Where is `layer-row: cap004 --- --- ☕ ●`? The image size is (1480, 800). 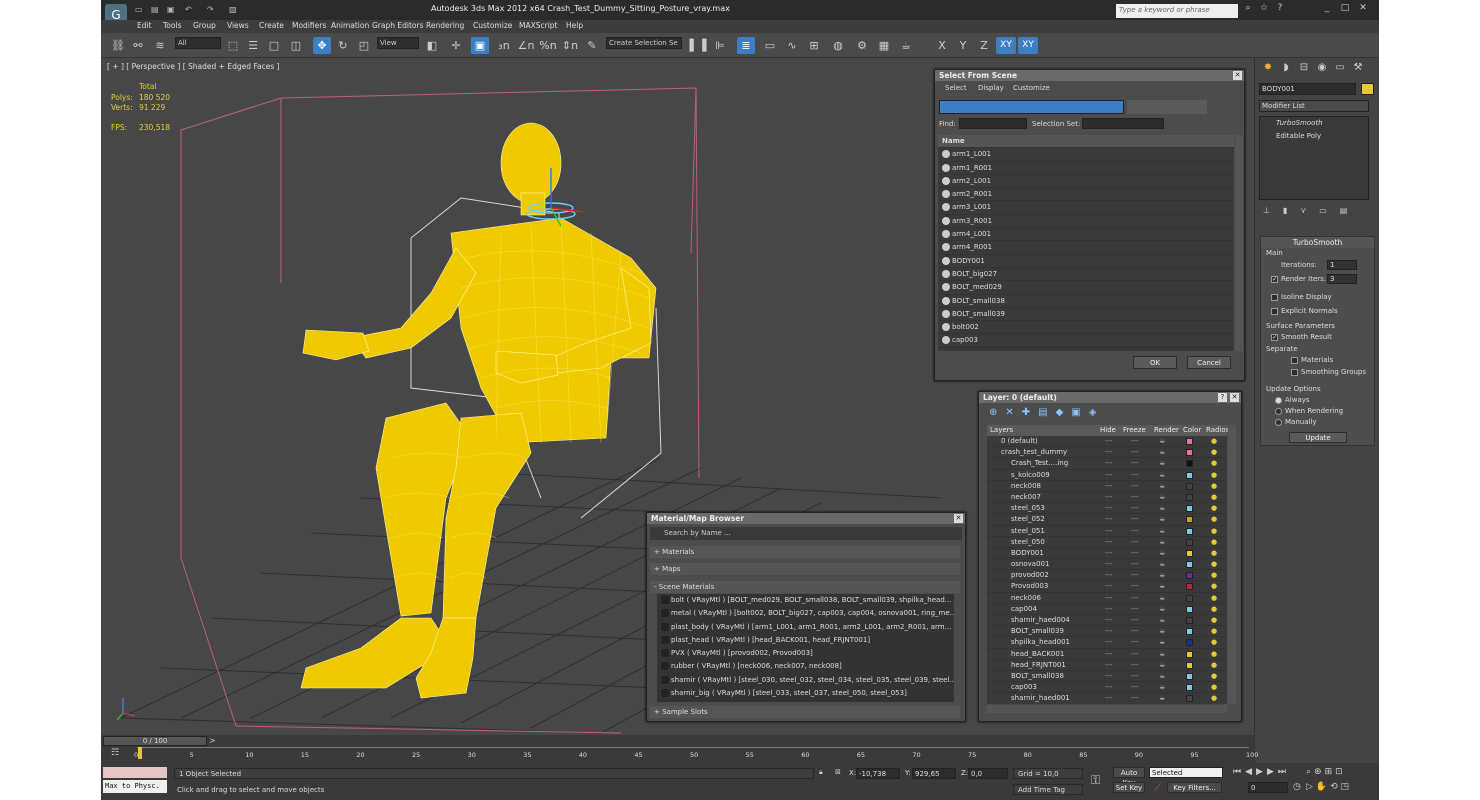
layer-row: cap004 --- --- ☕ ● is located at coordinates (1107, 609).